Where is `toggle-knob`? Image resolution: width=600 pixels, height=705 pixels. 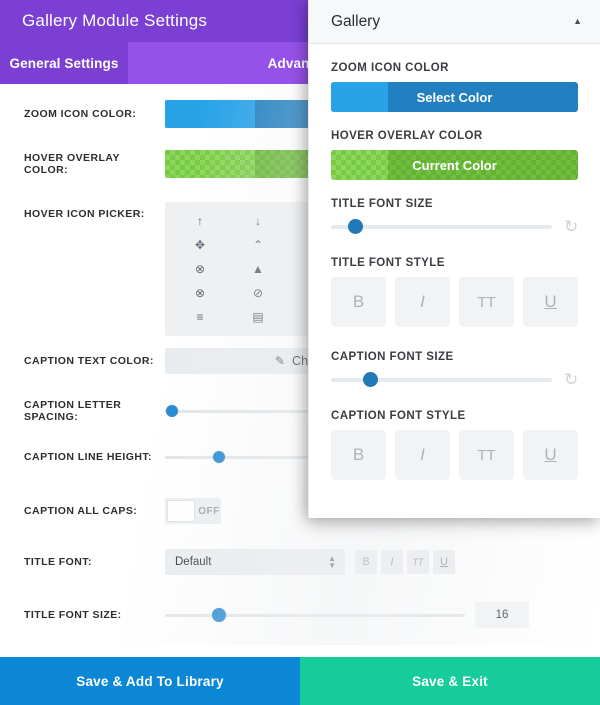 toggle-knob is located at coordinates (181, 511).